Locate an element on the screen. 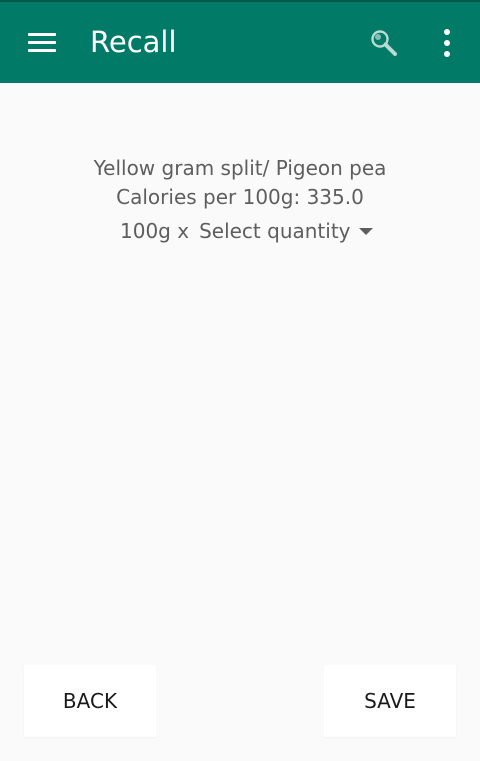 The width and height of the screenshot is (480, 761). app-toolbar: Recall is located at coordinates (240, 41).